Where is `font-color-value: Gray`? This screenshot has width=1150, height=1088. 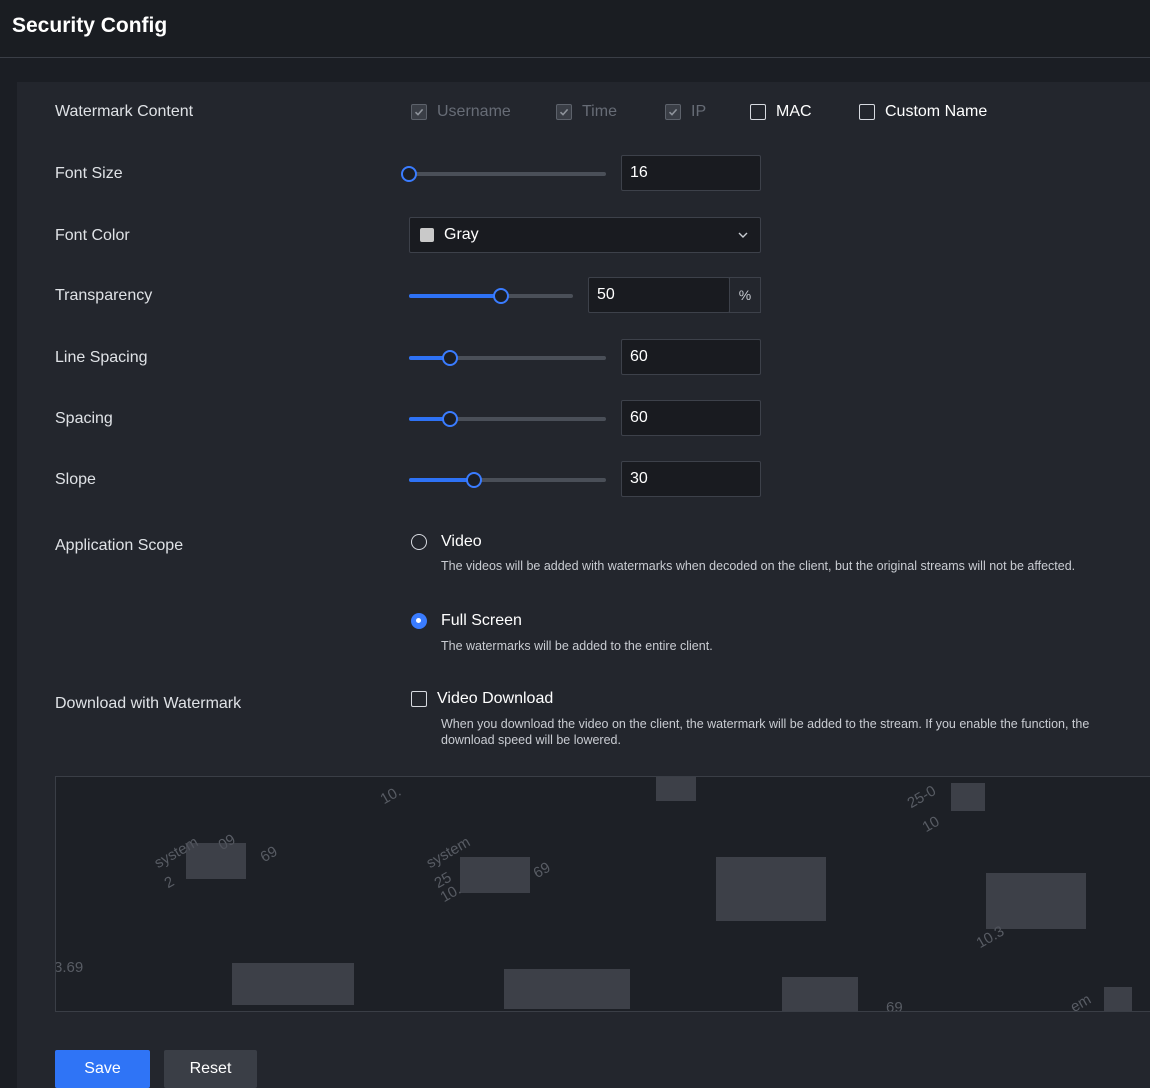
font-color-value: Gray is located at coordinates (461, 234).